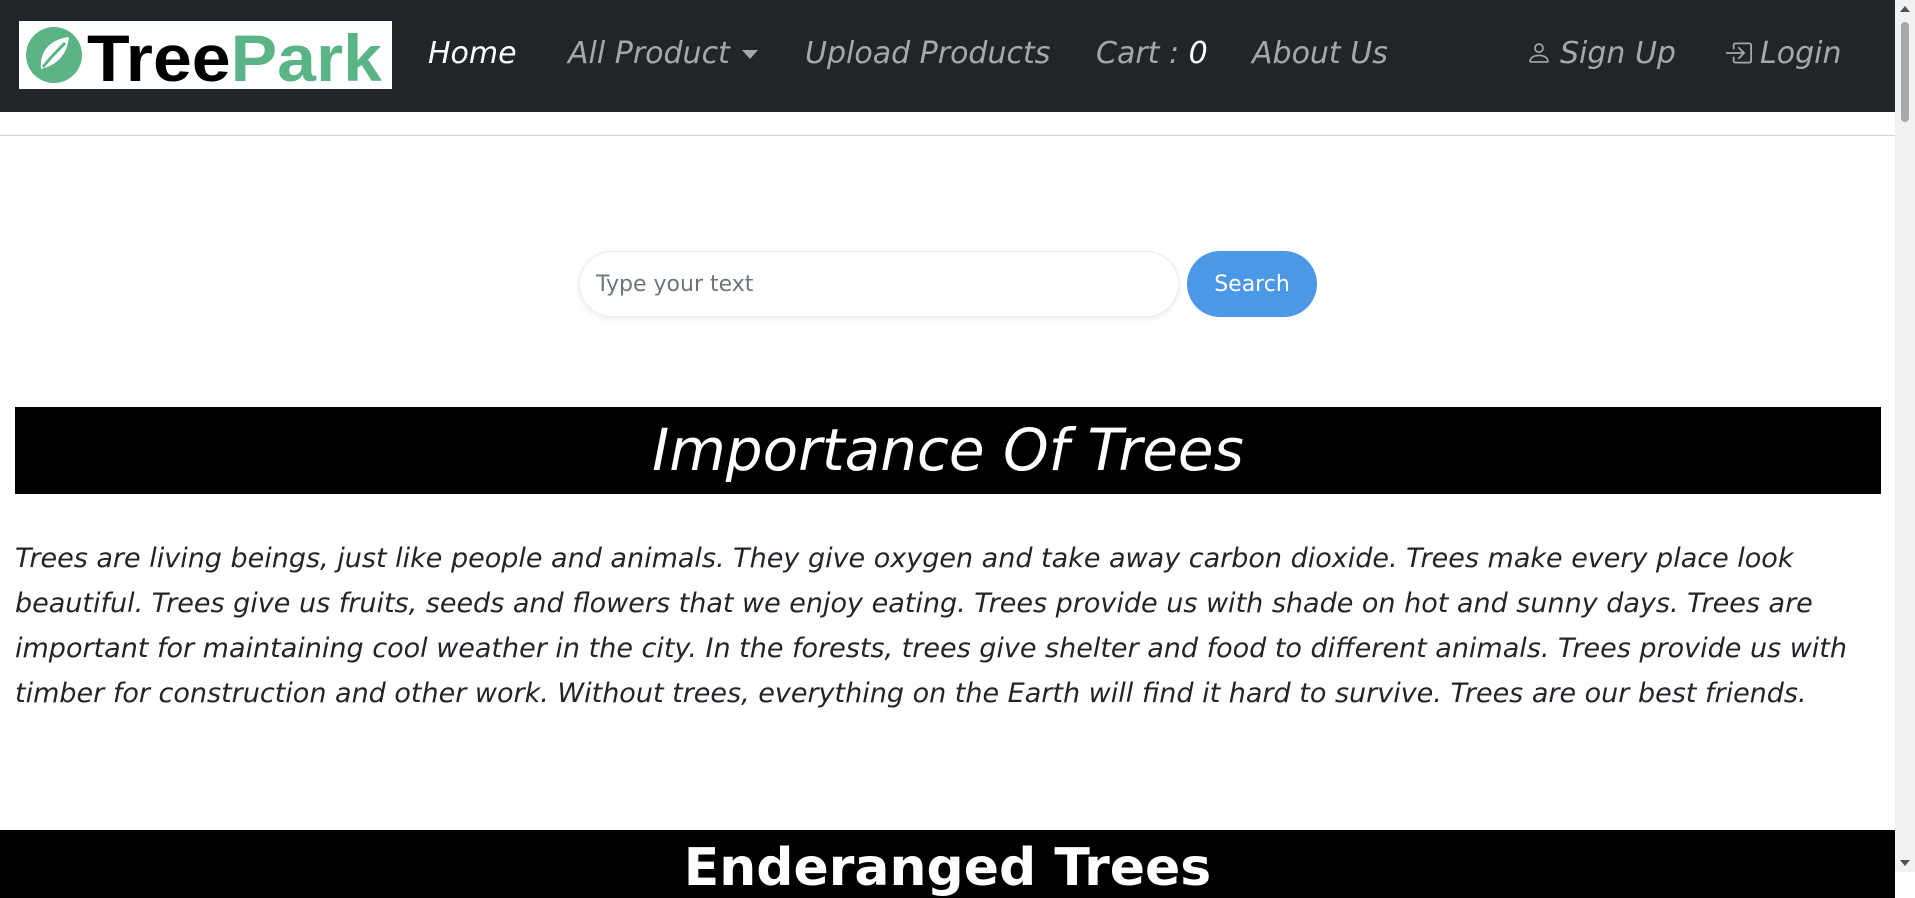  What do you see at coordinates (159, 55) in the screenshot?
I see `logo-text-tree: Tree` at bounding box center [159, 55].